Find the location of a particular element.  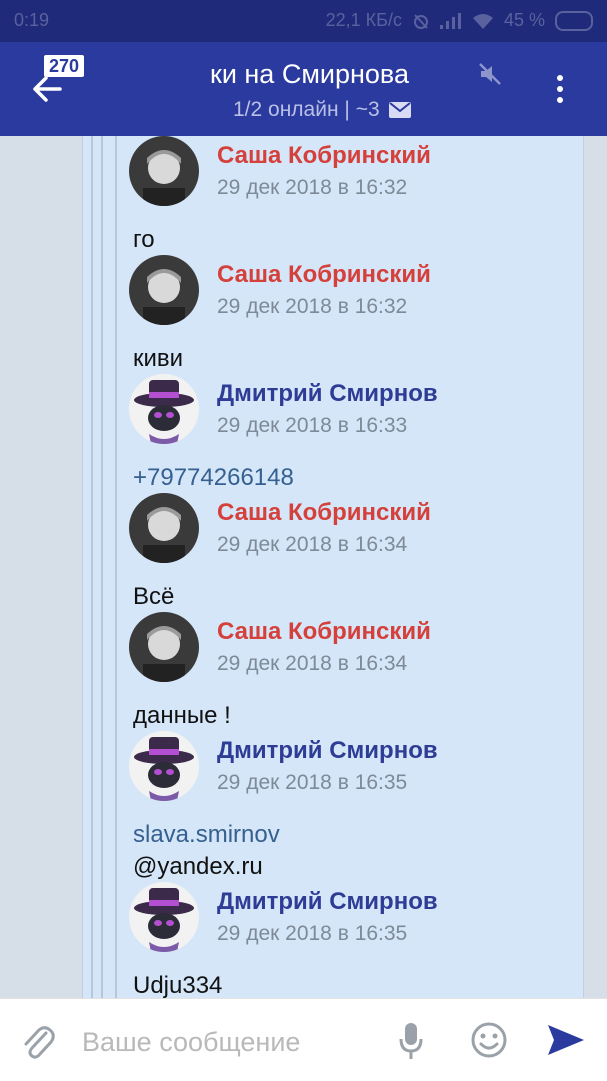

online-status: 1/2 онлайн | ~3 is located at coordinates (306, 109).